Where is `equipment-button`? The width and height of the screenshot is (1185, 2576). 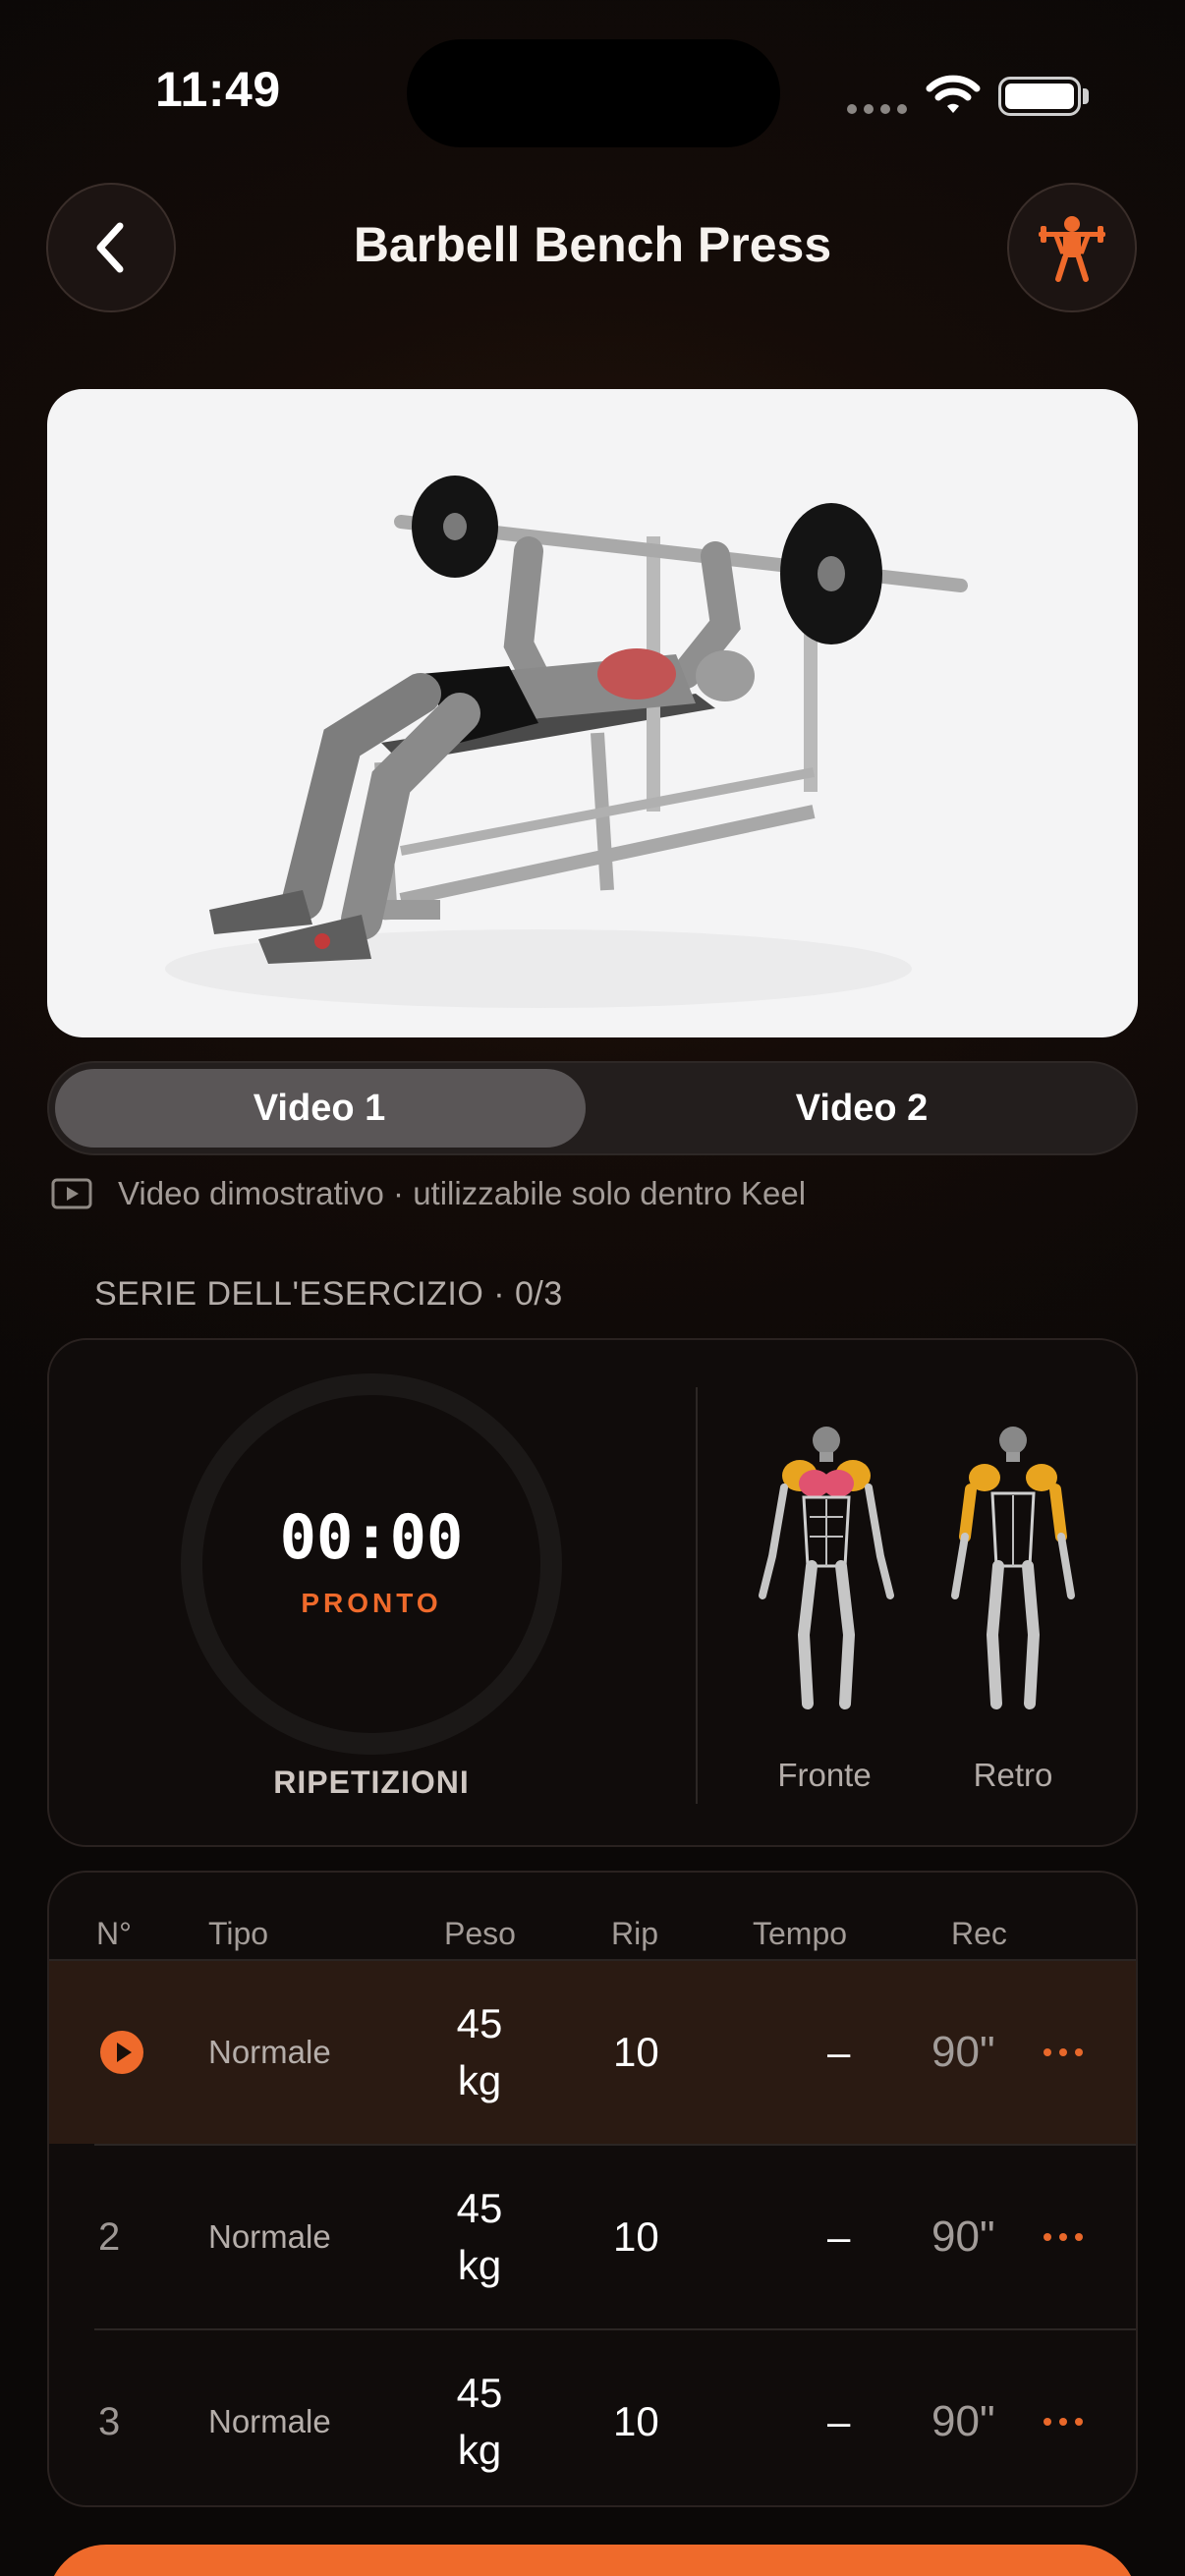 equipment-button is located at coordinates (1072, 247).